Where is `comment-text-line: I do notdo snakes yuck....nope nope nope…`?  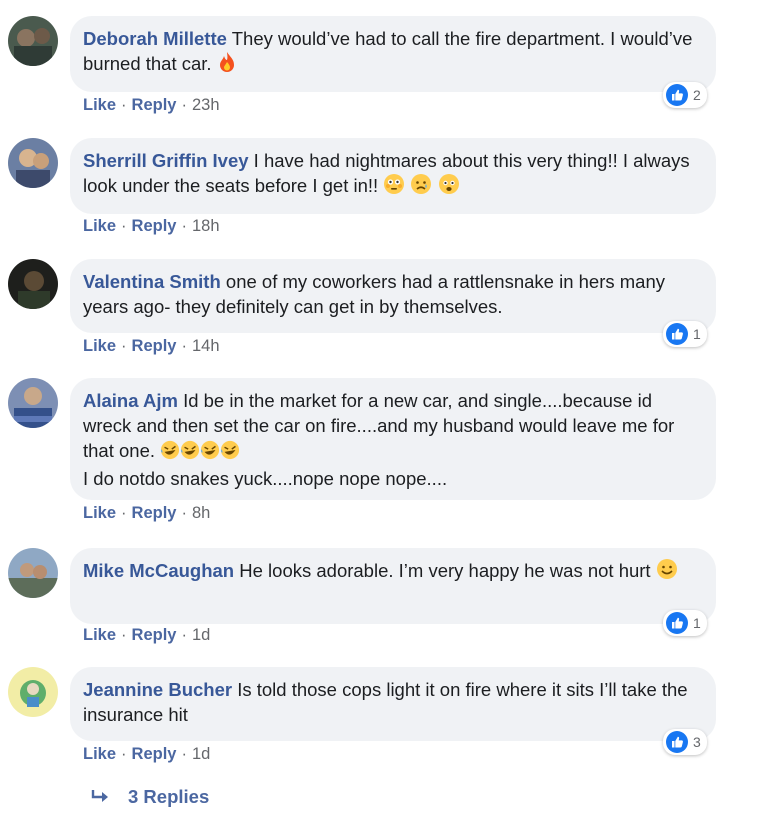
comment-text-line: I do notdo snakes yuck....nope nope nope… is located at coordinates (265, 478).